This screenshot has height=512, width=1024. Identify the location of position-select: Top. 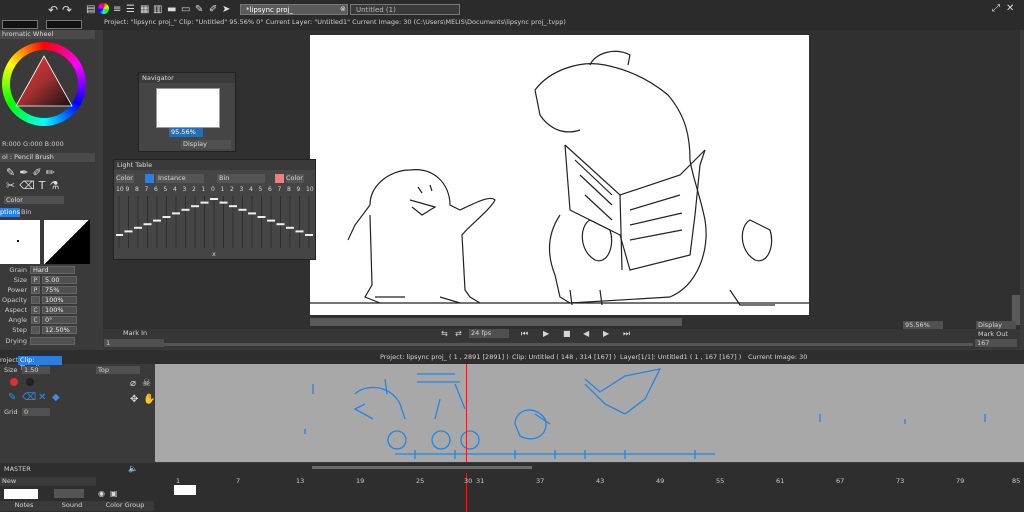
(118, 370).